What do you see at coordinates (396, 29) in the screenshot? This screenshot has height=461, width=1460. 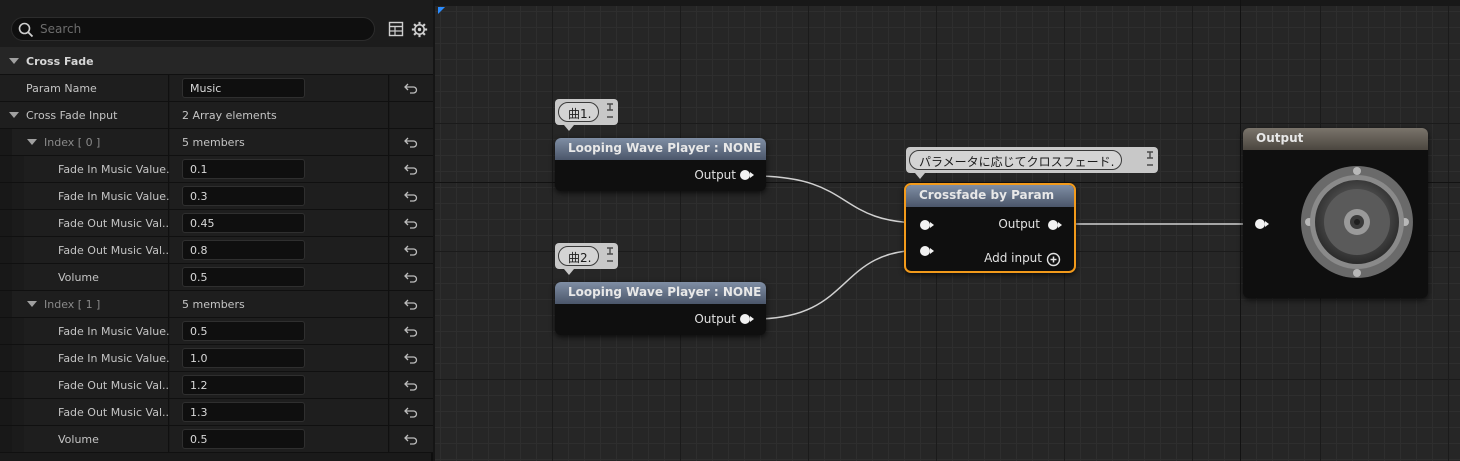 I see `table-view-icon` at bounding box center [396, 29].